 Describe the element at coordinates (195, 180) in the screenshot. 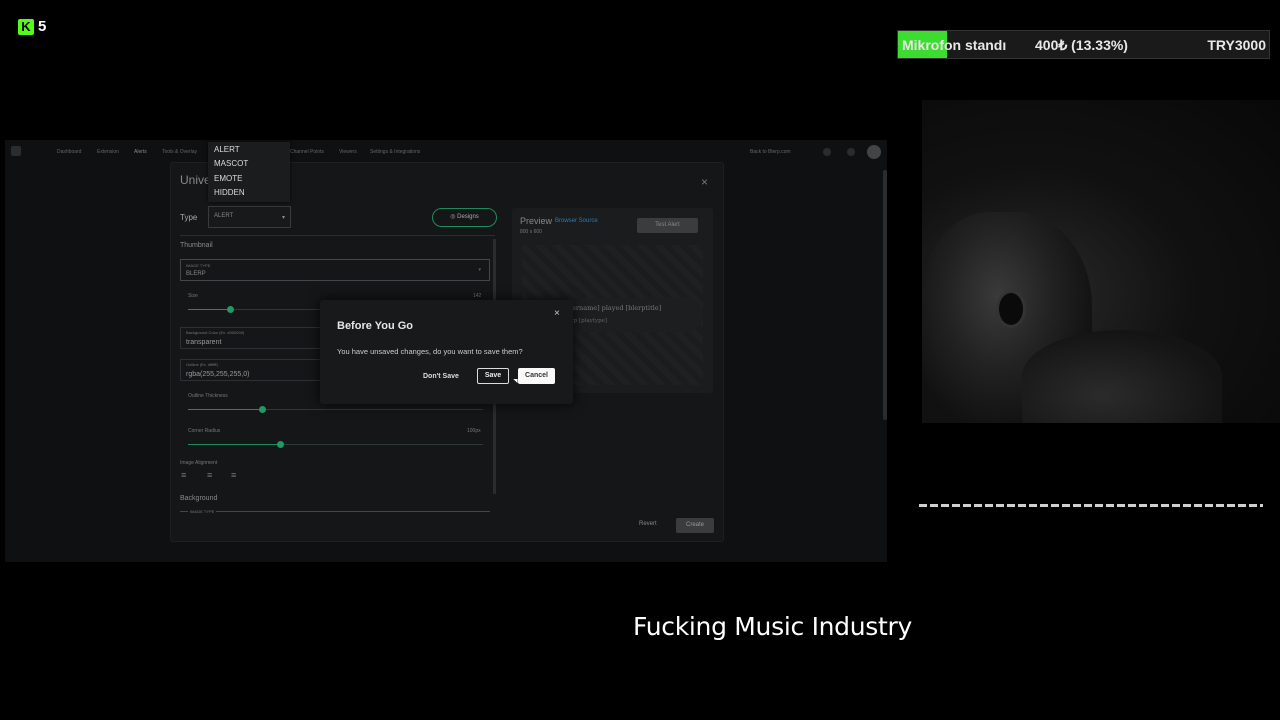

I see `modal-title: Unive` at that location.